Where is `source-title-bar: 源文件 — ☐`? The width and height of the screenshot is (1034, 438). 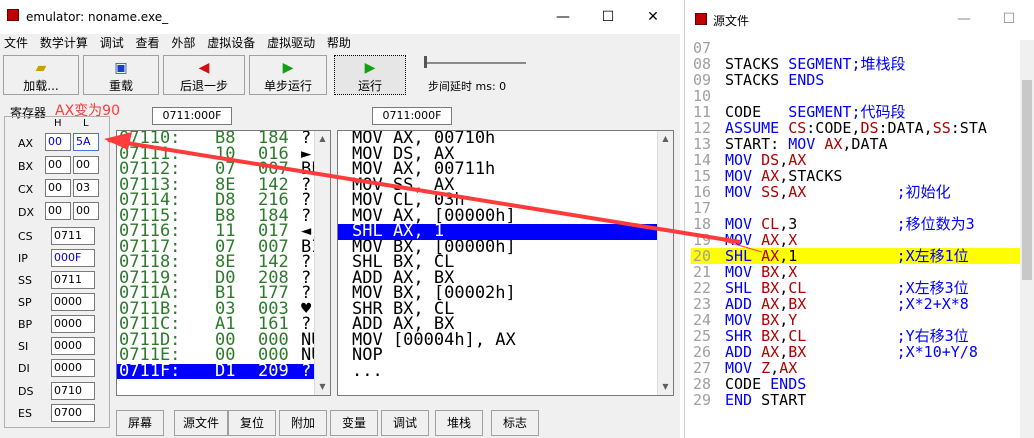 source-title-bar: 源文件 — ☐ is located at coordinates (859, 19).